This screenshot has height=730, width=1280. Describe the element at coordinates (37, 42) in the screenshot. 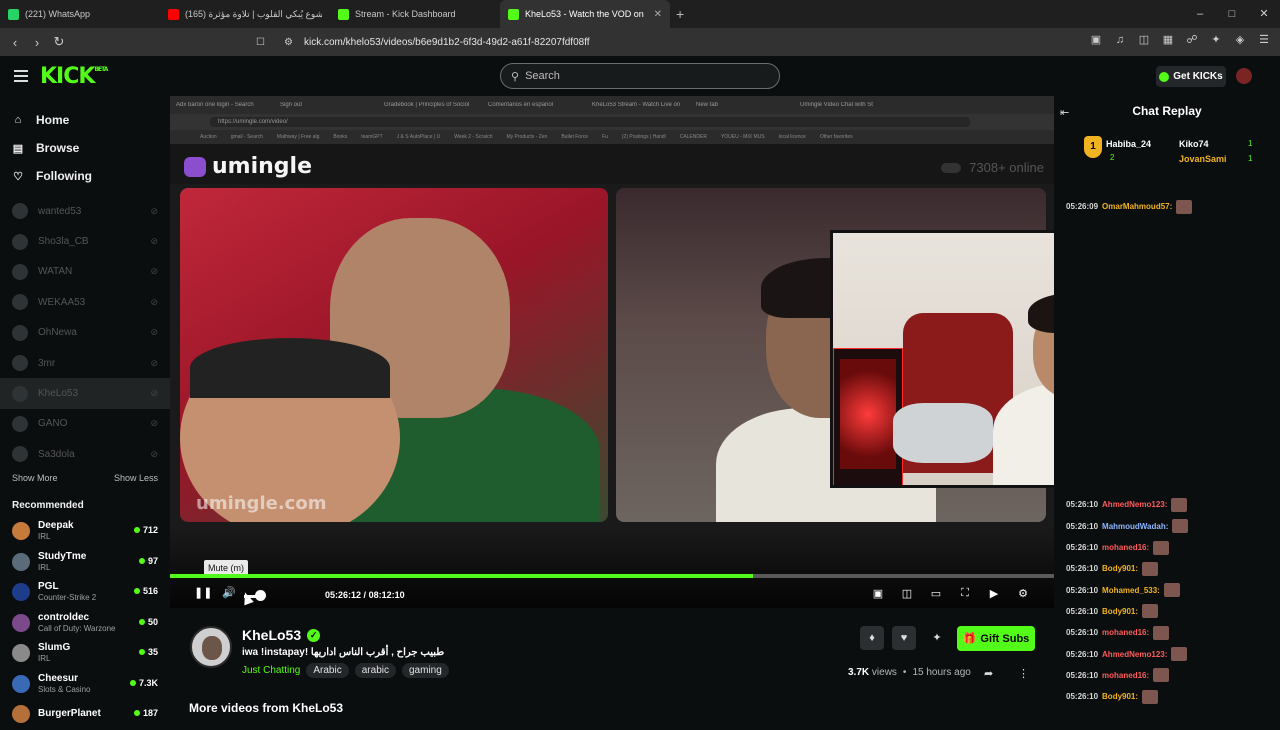

I see `forward-icon: ›` at that location.